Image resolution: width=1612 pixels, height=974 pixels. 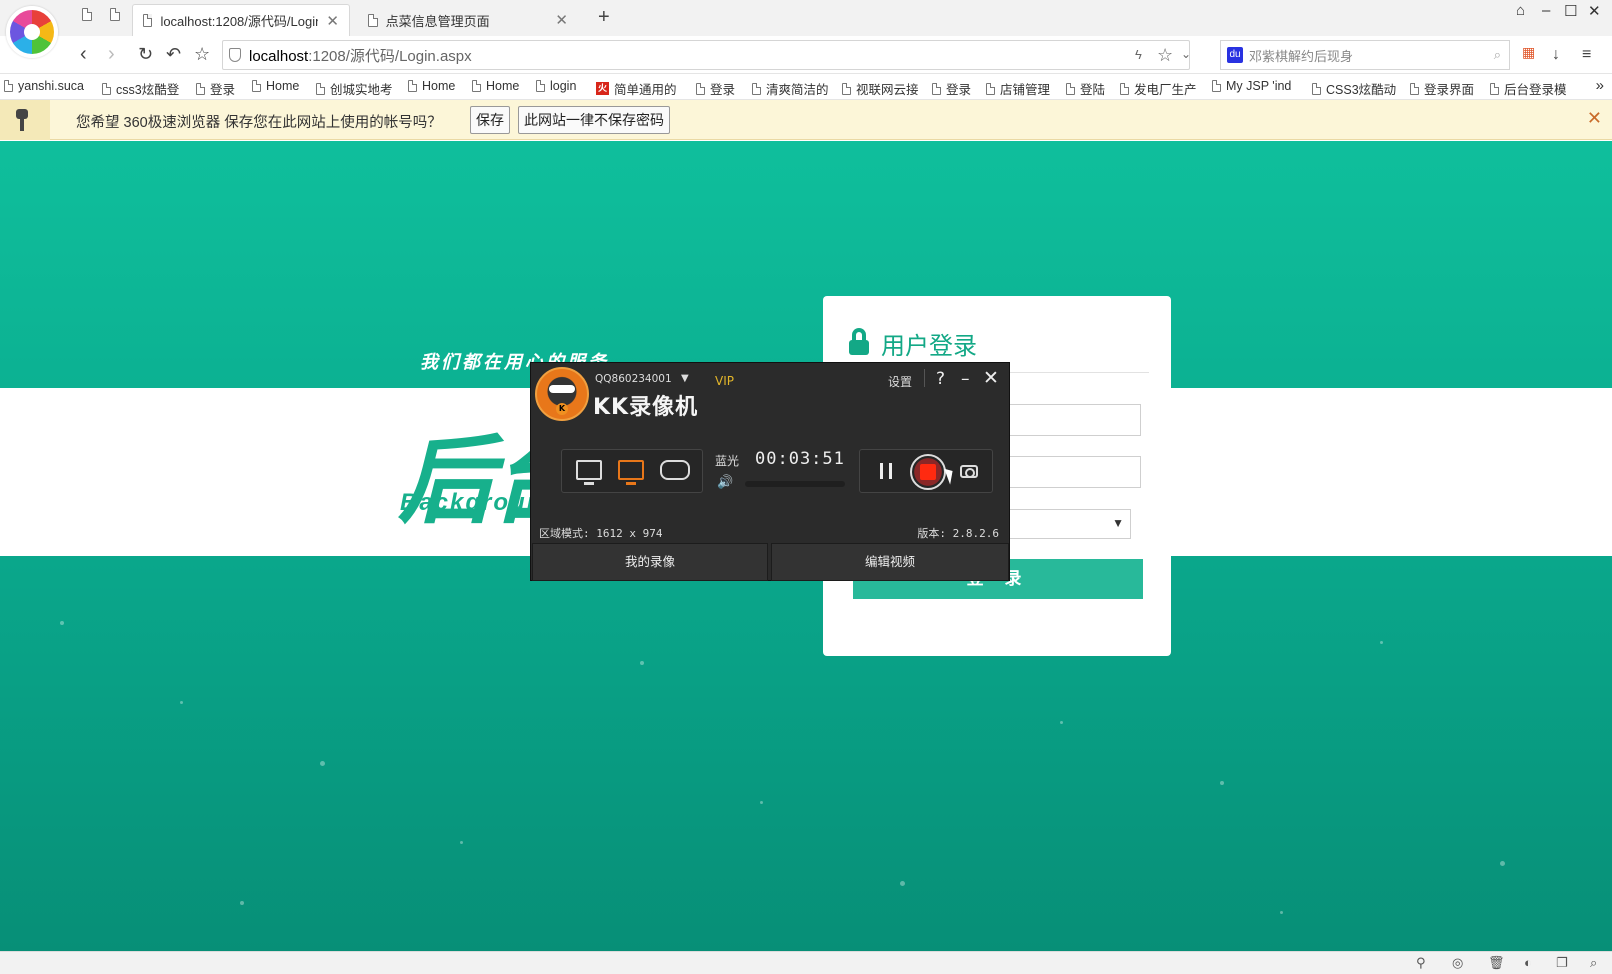 I want to click on url-path: :1208/源代码/Login.aspx, so click(x=390, y=56).